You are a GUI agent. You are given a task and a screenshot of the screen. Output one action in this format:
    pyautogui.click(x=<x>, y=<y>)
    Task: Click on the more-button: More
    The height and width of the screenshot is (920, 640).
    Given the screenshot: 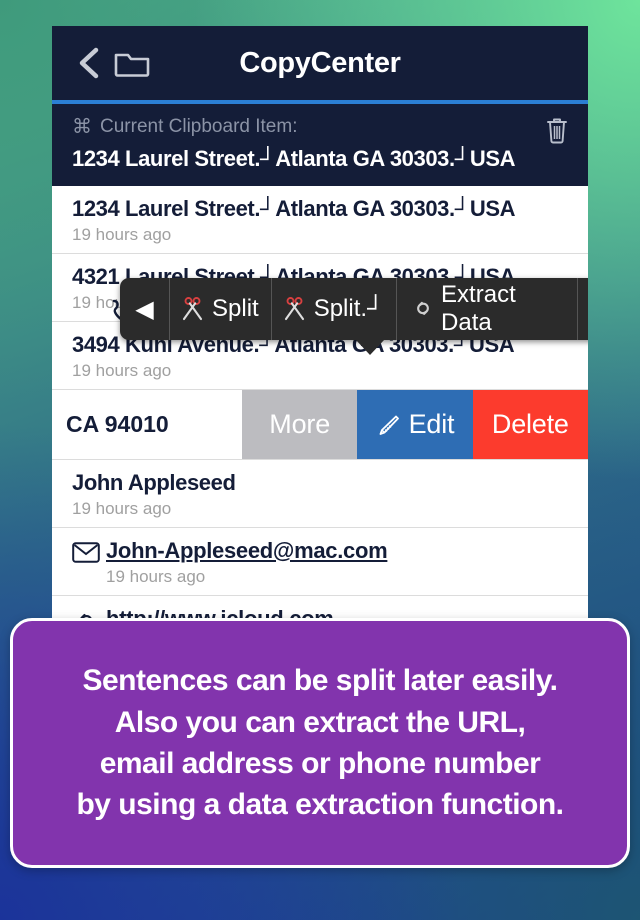 What is the action you would take?
    pyautogui.click(x=300, y=424)
    